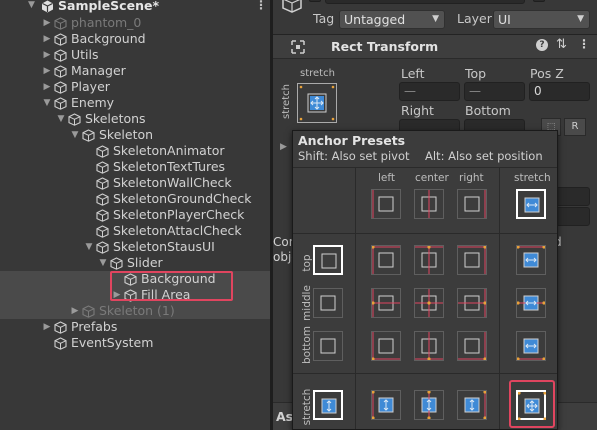  I want to click on hierarchy-item: ▼ SkeletonStausUI, so click(135, 247).